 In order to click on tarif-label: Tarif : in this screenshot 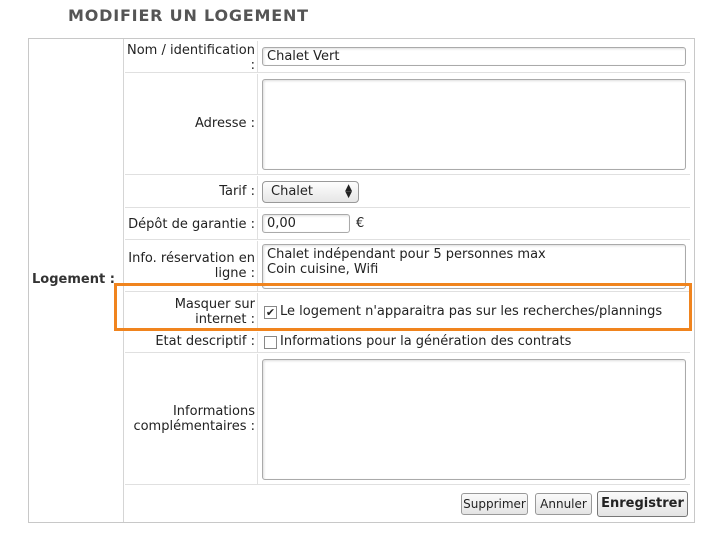, I will do `click(237, 191)`.